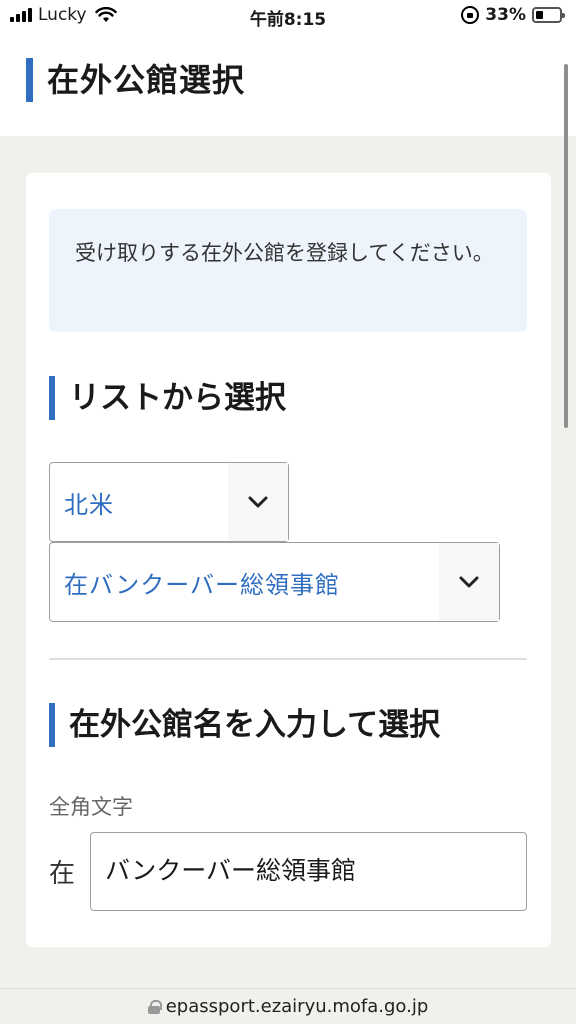  What do you see at coordinates (288, 16) in the screenshot?
I see `status-bar: Lucky 午前8:15 33%` at bounding box center [288, 16].